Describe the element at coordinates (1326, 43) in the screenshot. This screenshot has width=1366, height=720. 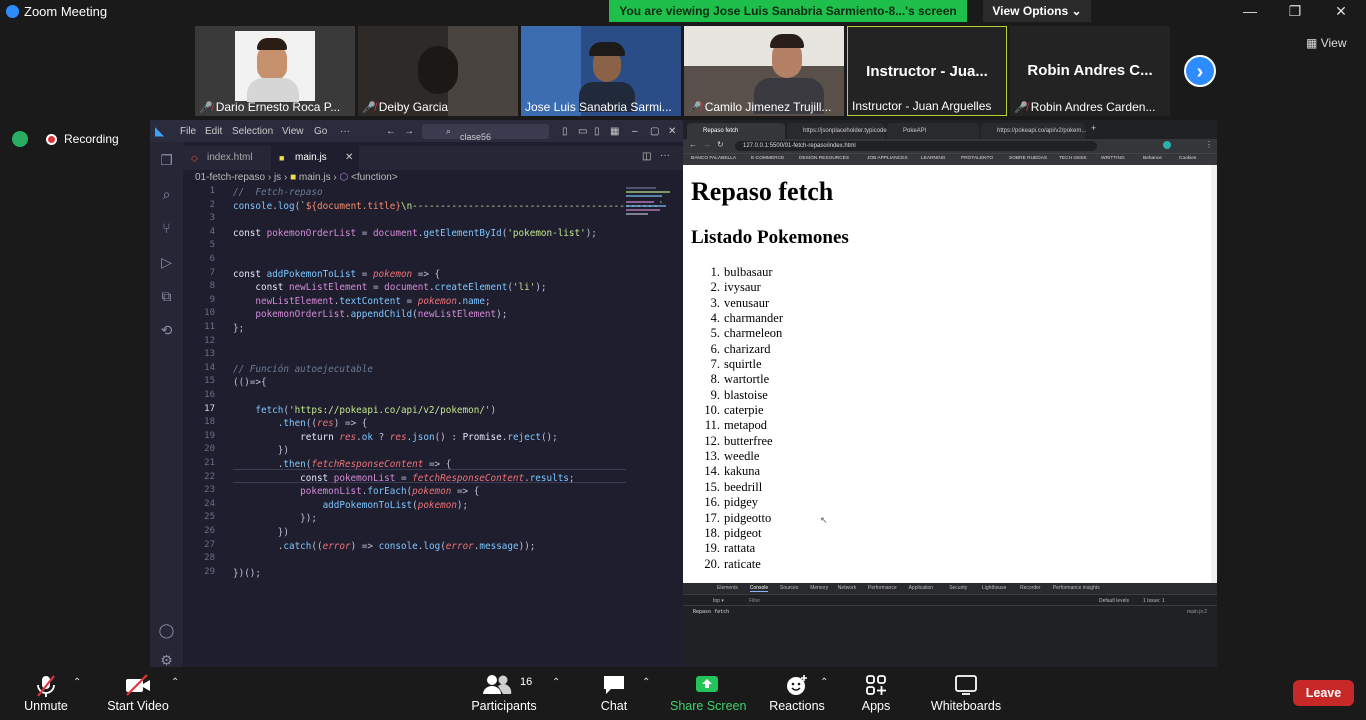
I see `view-button: ▦ View` at that location.